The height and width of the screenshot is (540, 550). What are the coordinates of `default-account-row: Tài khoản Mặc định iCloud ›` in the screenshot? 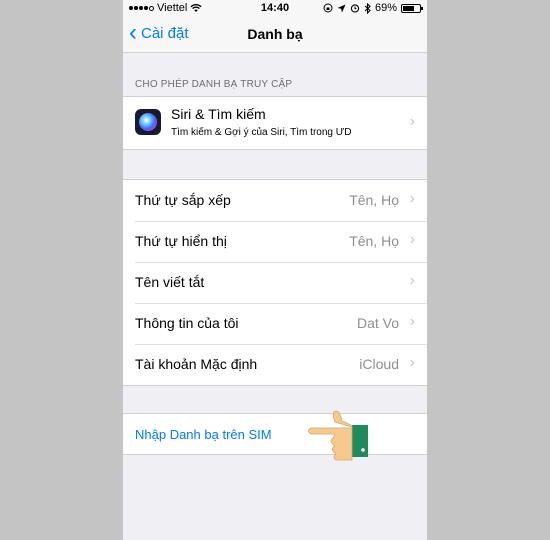 It's located at (275, 364).